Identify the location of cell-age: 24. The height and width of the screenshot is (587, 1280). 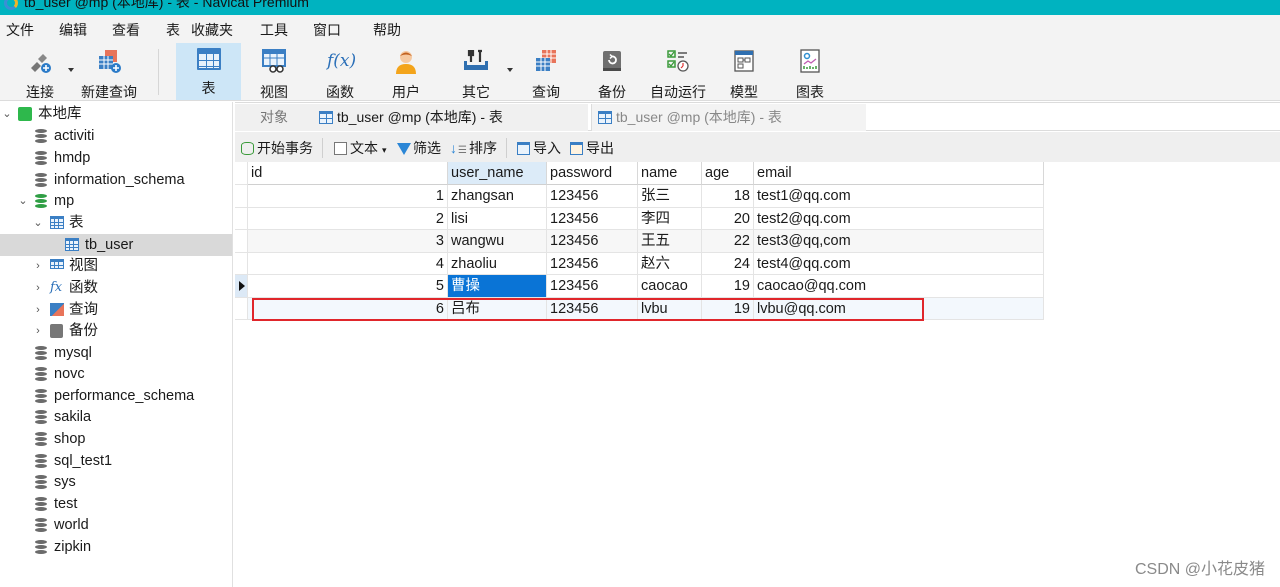
(728, 263).